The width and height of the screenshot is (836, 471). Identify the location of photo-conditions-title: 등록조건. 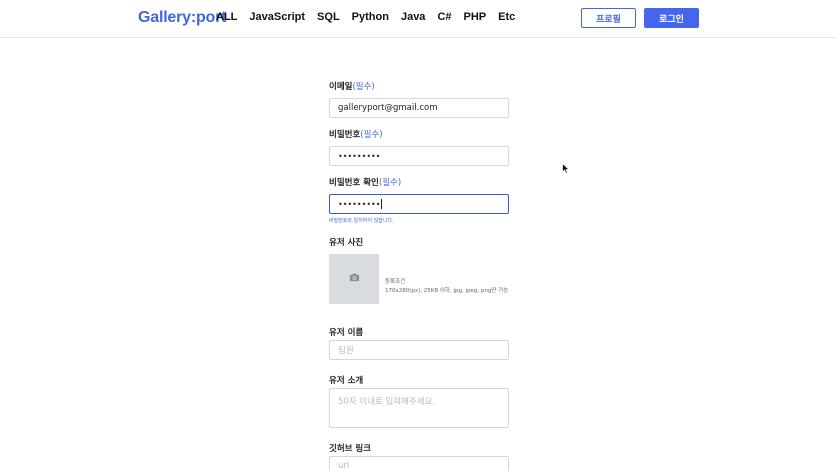
(395, 282).